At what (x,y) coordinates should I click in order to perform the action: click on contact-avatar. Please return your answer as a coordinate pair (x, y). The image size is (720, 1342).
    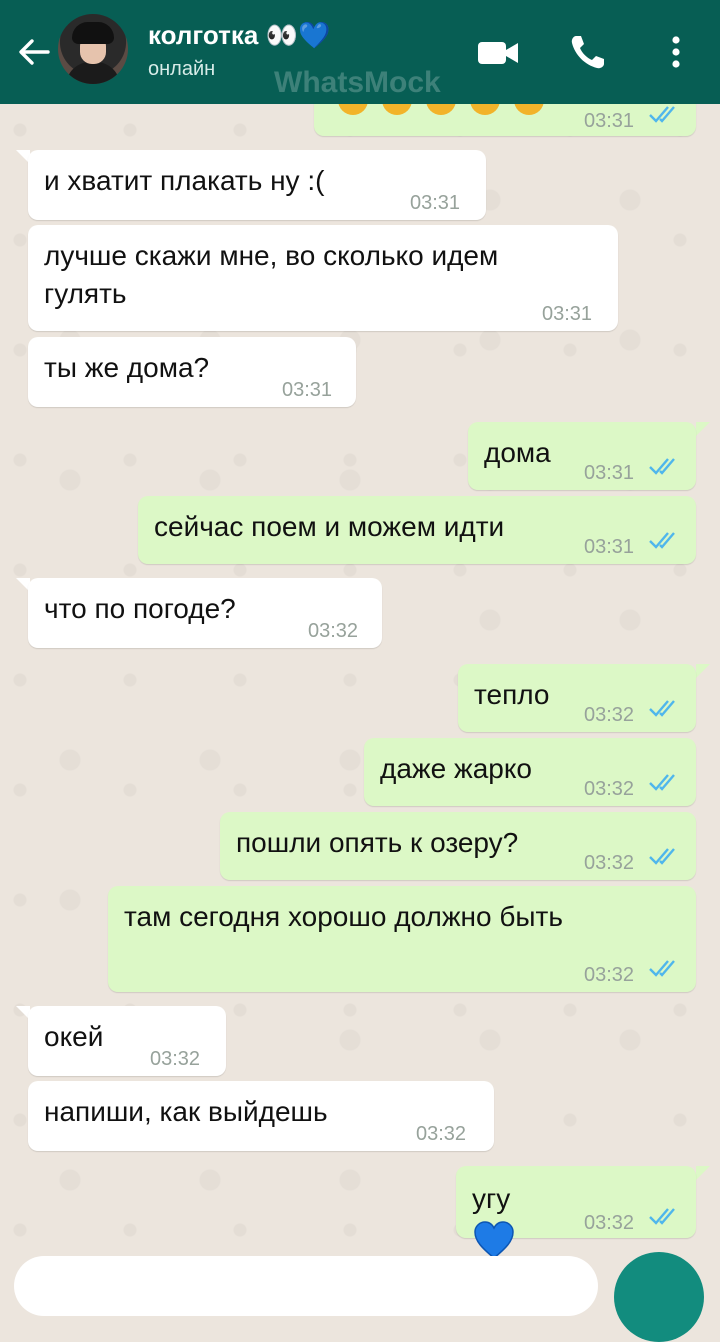
    Looking at the image, I should click on (93, 49).